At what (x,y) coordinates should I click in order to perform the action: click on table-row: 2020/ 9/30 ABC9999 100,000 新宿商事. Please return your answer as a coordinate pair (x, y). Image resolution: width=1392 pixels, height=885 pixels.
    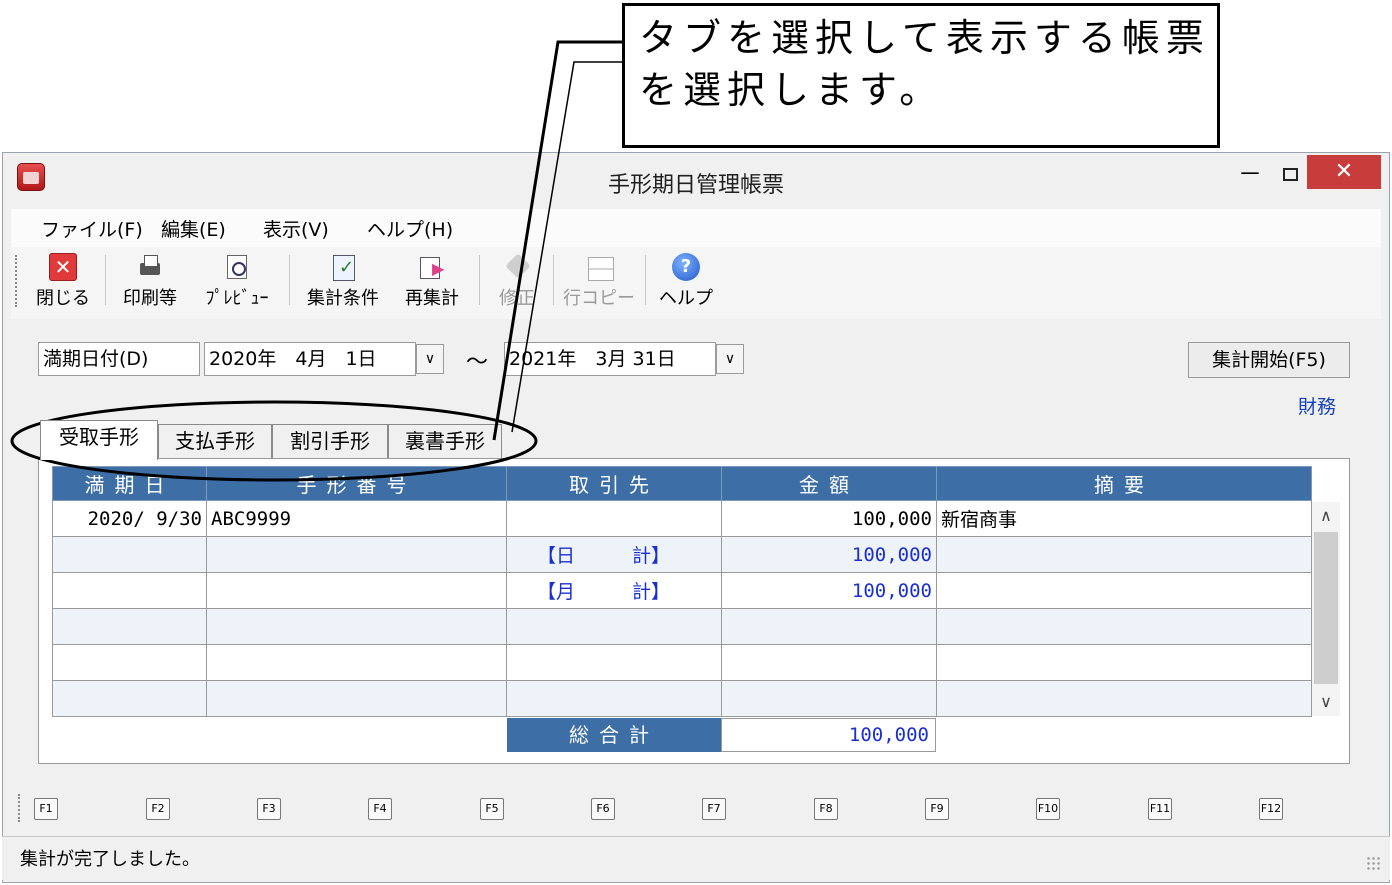
    Looking at the image, I should click on (682, 518).